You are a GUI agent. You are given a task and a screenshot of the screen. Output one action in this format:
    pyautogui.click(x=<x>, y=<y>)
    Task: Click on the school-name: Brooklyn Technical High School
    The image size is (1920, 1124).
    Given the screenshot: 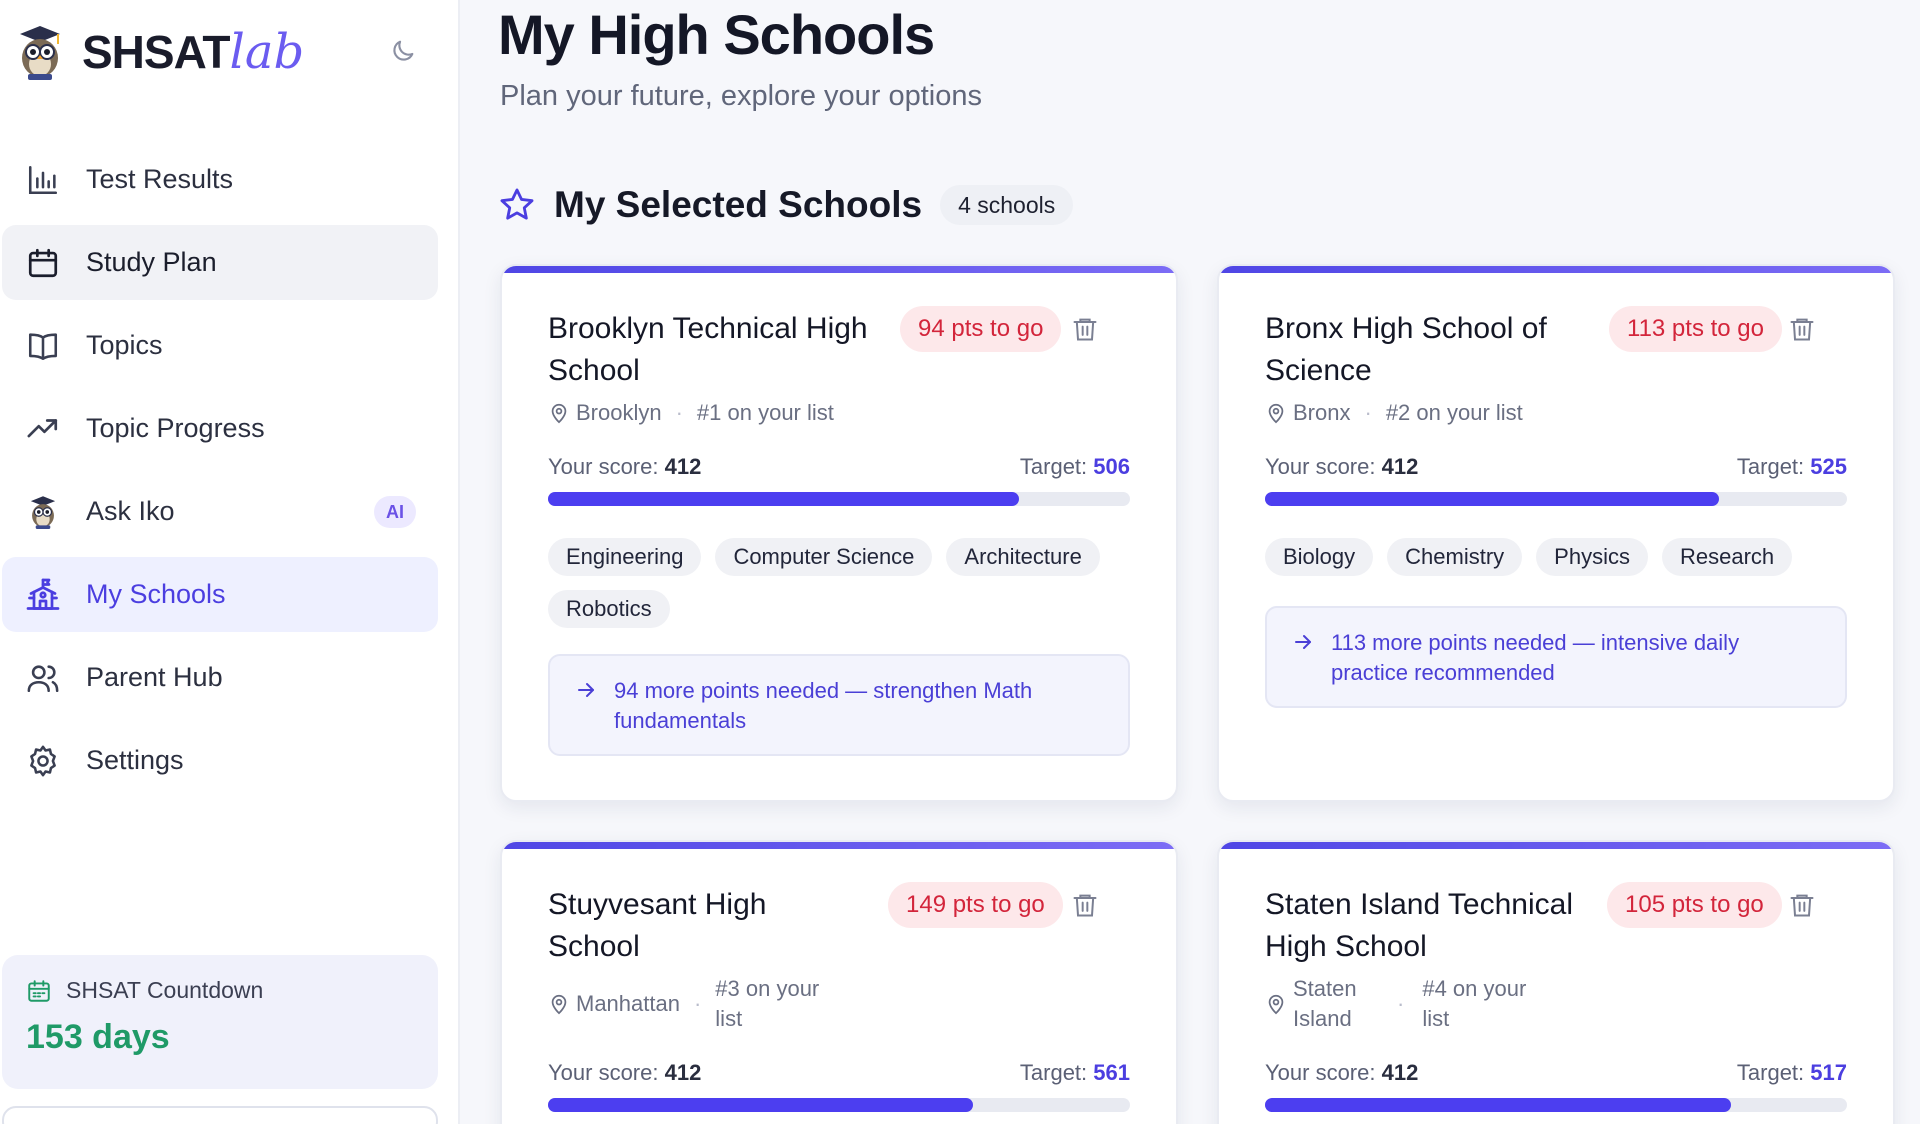 What is the action you would take?
    pyautogui.click(x=708, y=349)
    